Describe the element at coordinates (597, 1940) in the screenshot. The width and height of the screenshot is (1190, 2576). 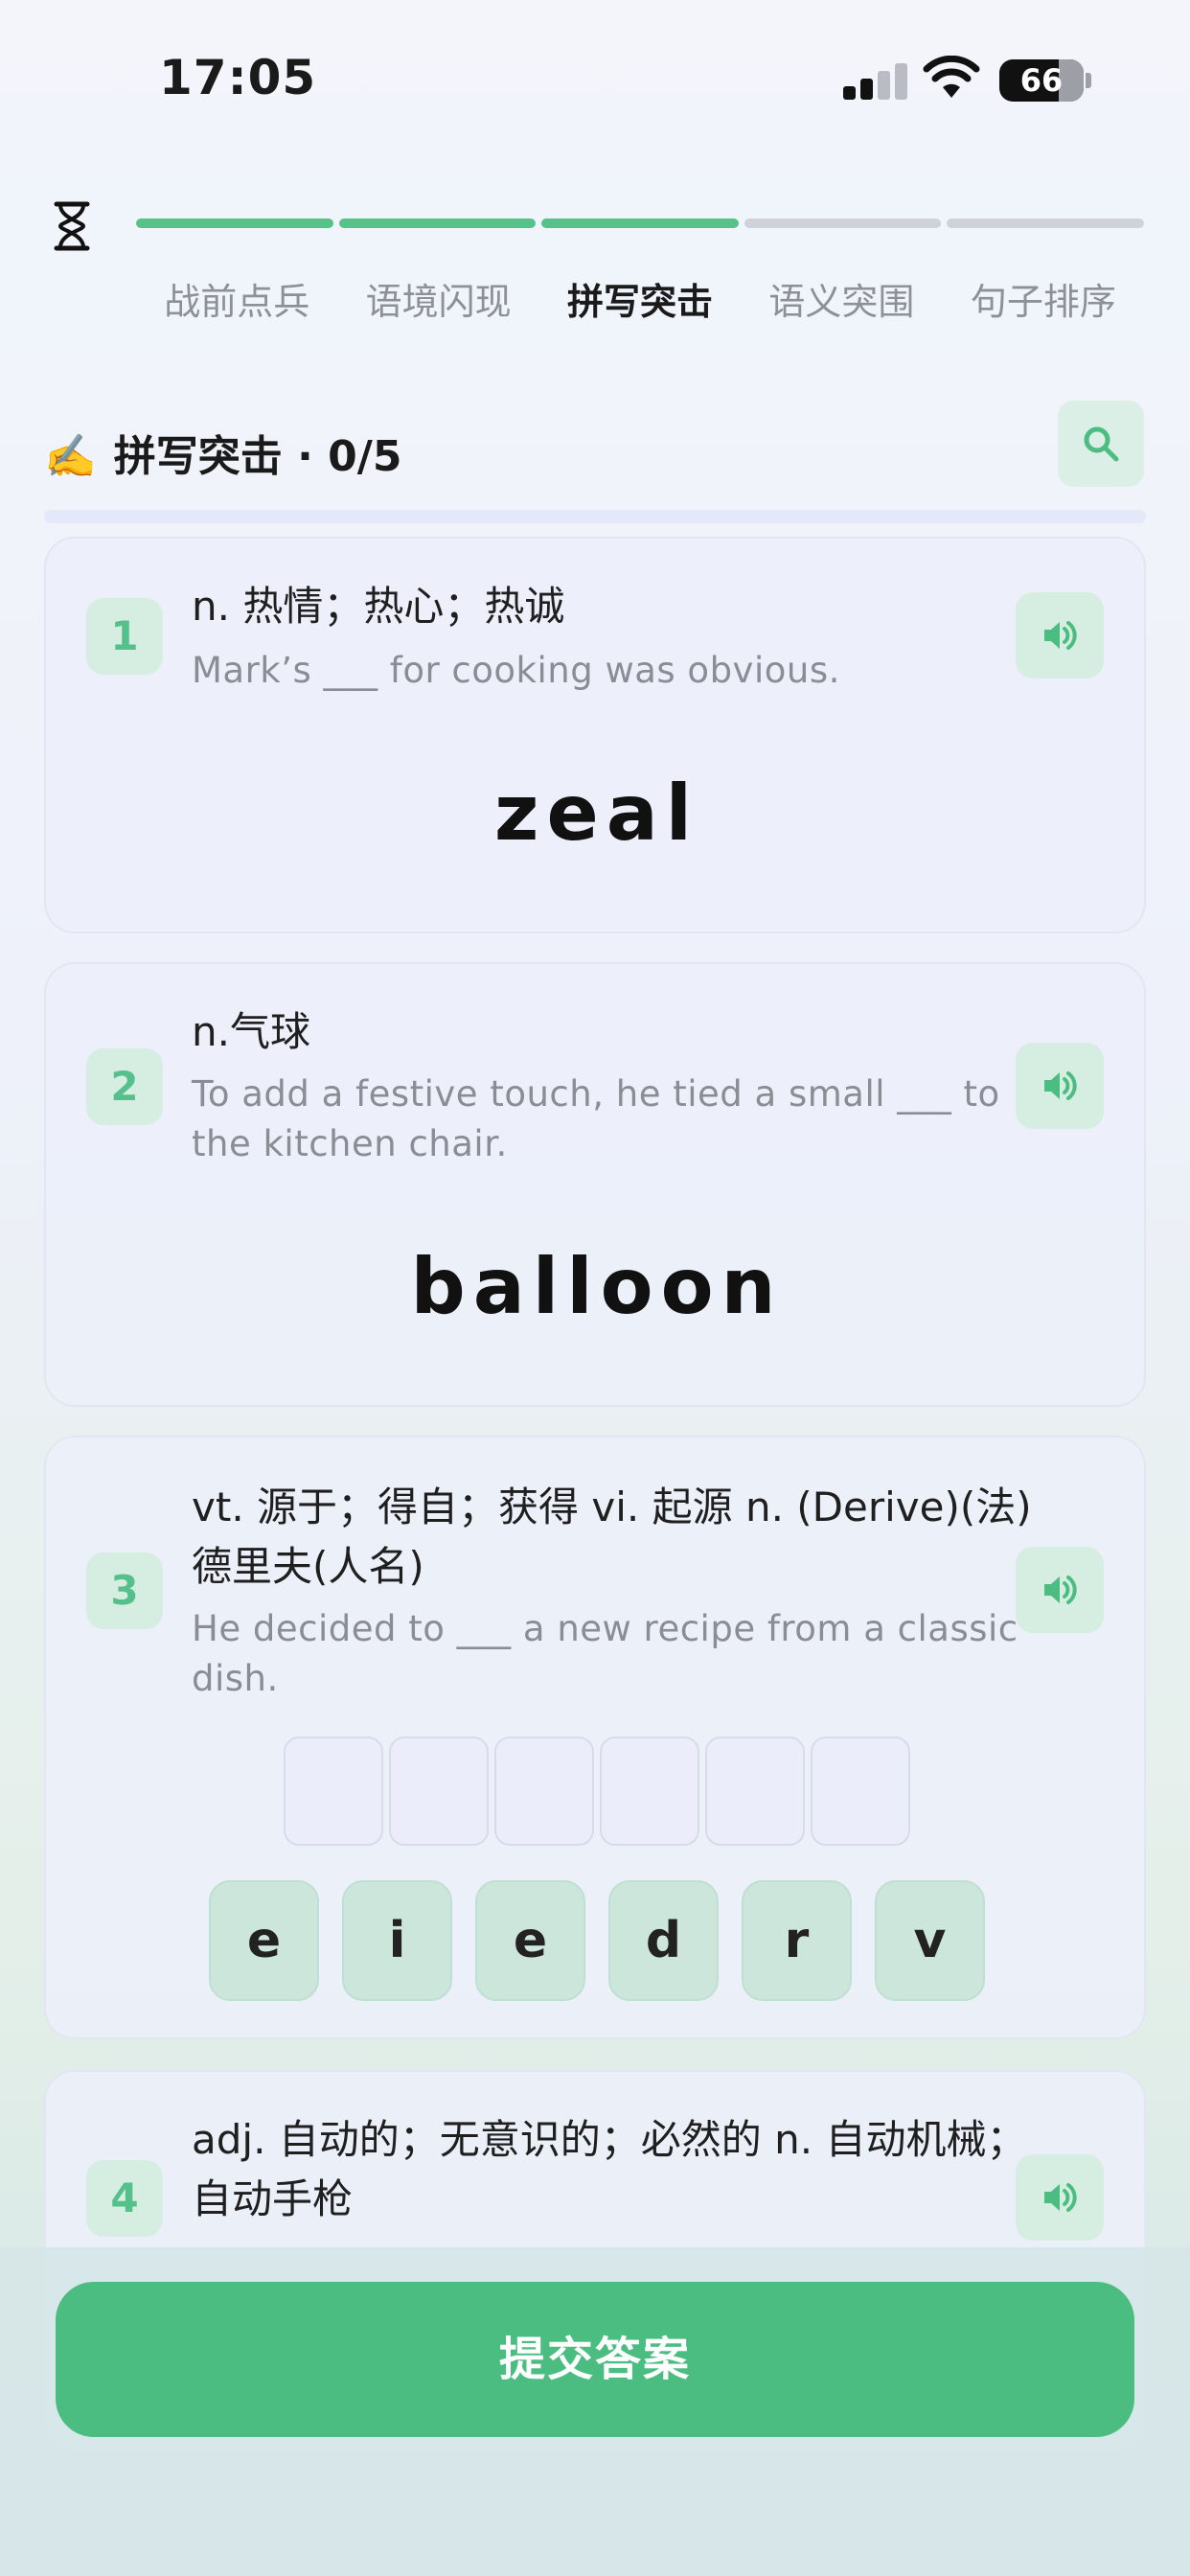
I see `letter-tiles: e i e d r v` at that location.